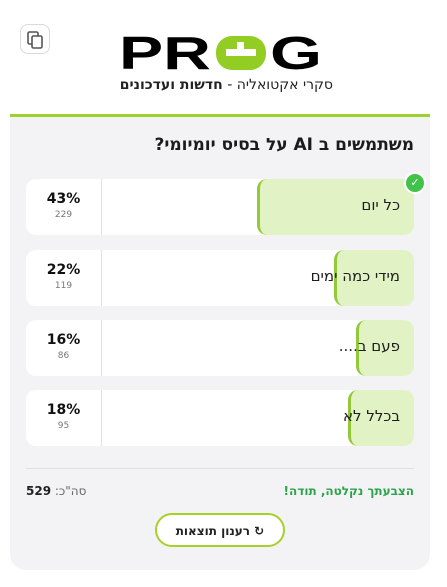 Image resolution: width=447 pixels, height=587 pixels. I want to click on tagline: סקרי אקטואליה - חדשות ועדכונים, so click(226, 85).